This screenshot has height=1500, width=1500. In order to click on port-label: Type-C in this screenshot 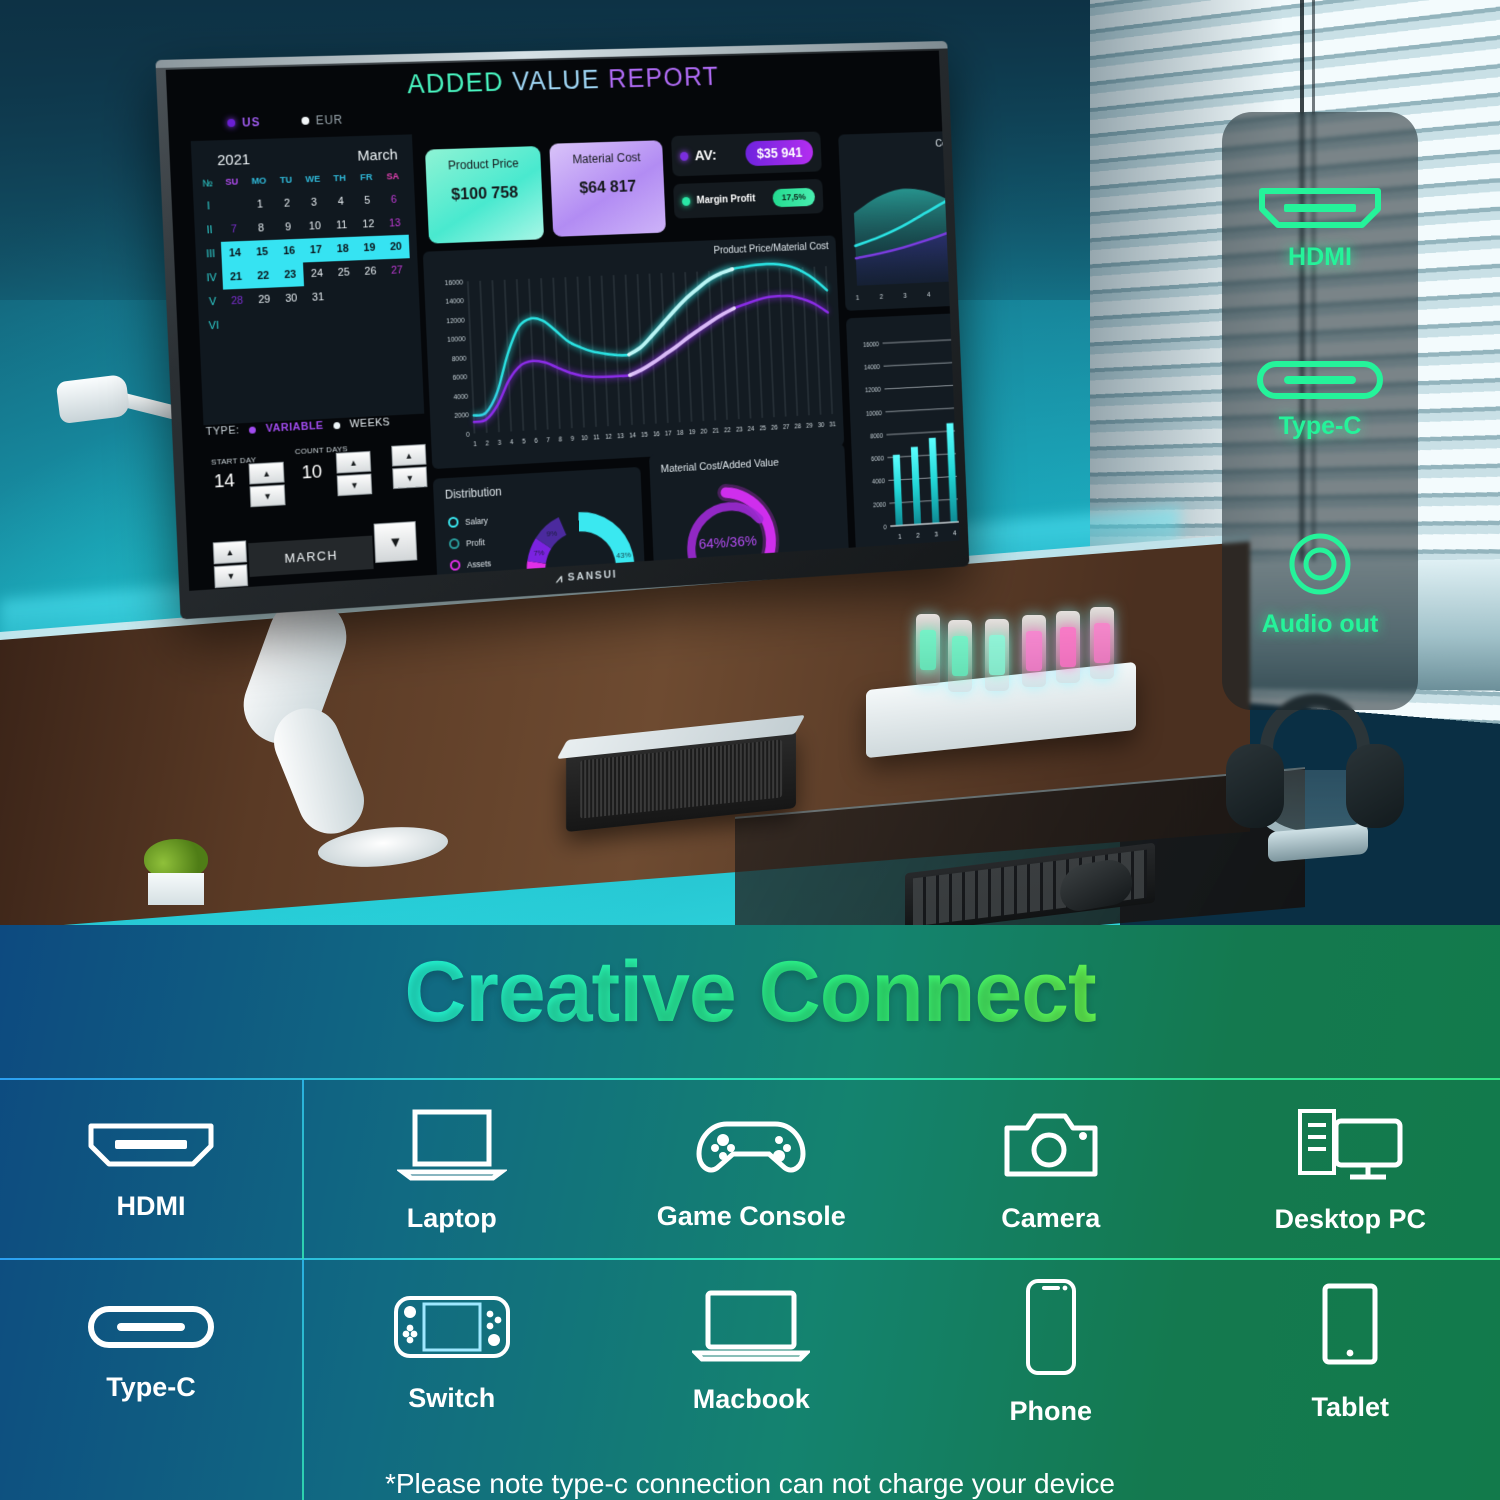, I will do `click(1320, 426)`.